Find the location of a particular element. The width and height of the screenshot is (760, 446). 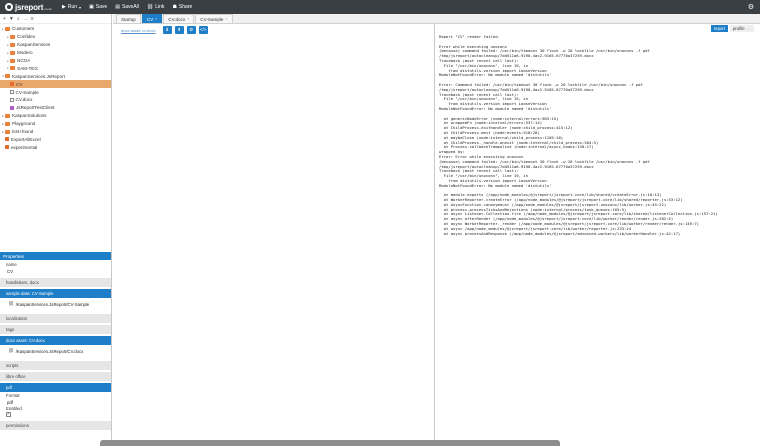

preview-tab: report is located at coordinates (719, 28).